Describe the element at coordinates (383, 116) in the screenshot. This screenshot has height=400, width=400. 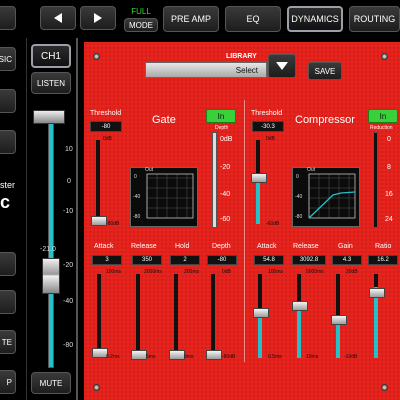
I see `comp-in-button: In` at that location.